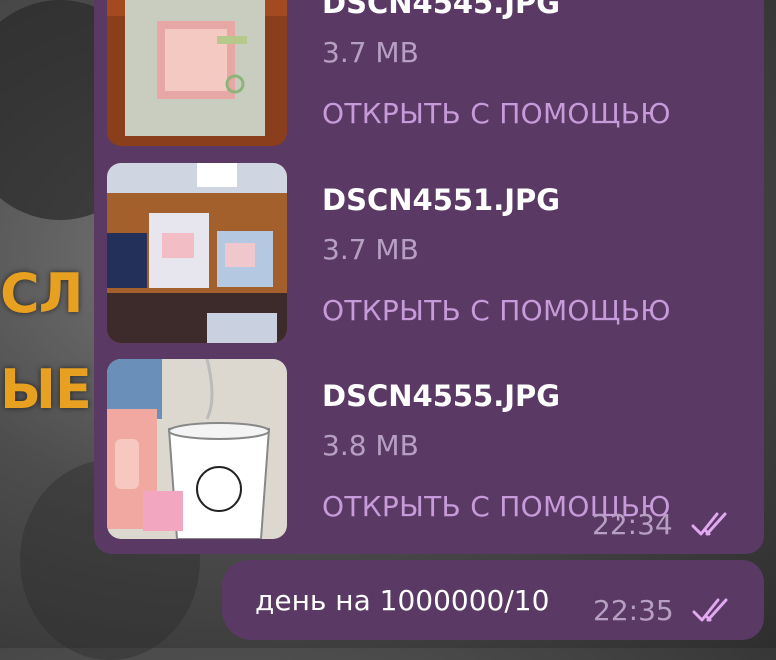  I want to click on file-name: DSCN4545.JPG, so click(441, 10).